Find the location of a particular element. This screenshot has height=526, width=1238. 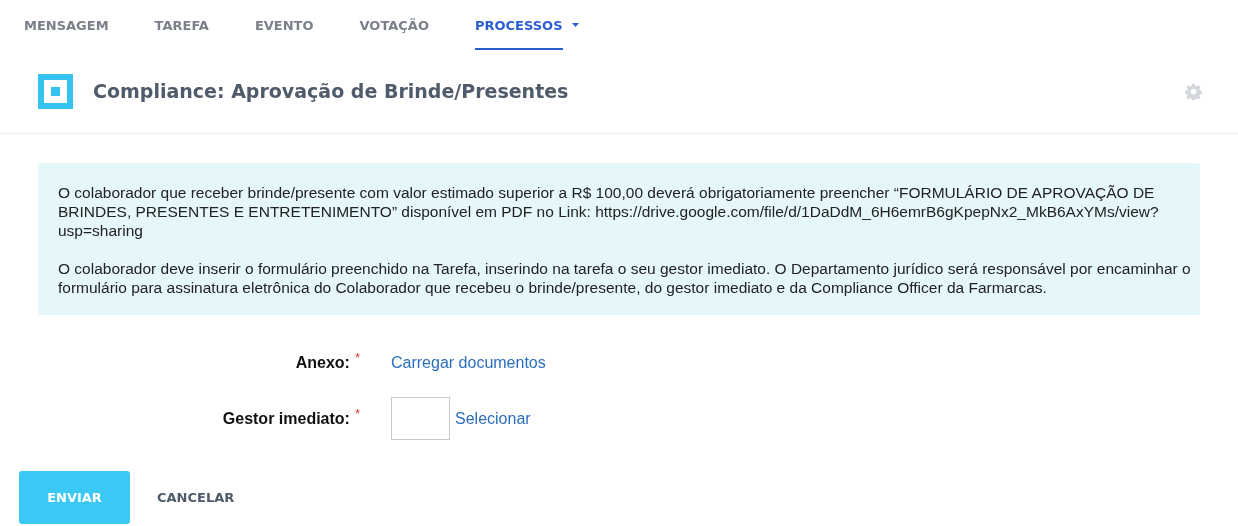

info-paragraph: O colaborador que receber brinde/presente com valor estimado superior a R$ 100,00 deverá obrigatoriamente preencher “FORMULÁRIO DE APROVAÇÃO DE BRINDES, PRESENTES E ENTRETENIMENTO” disponível em PDF no Link: https://drive.google.com/file/d/1DaDdM_6H6emrB6gKpepNx2_MkB6AxYMs/view?usp=sharing is located at coordinates (609, 211).